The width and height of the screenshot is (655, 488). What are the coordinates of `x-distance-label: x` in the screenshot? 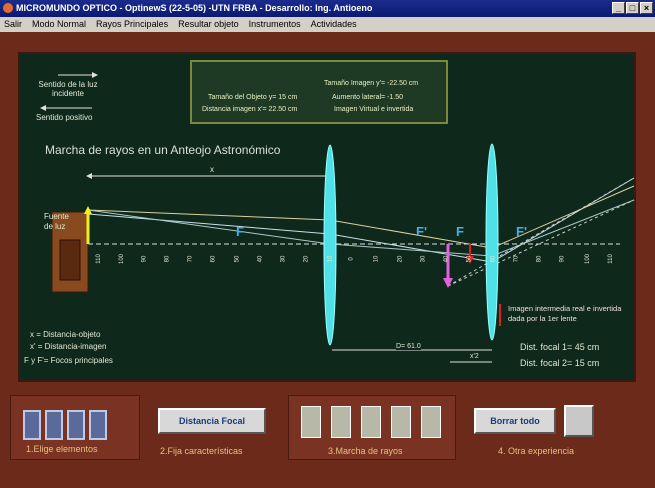 It's located at (212, 169).